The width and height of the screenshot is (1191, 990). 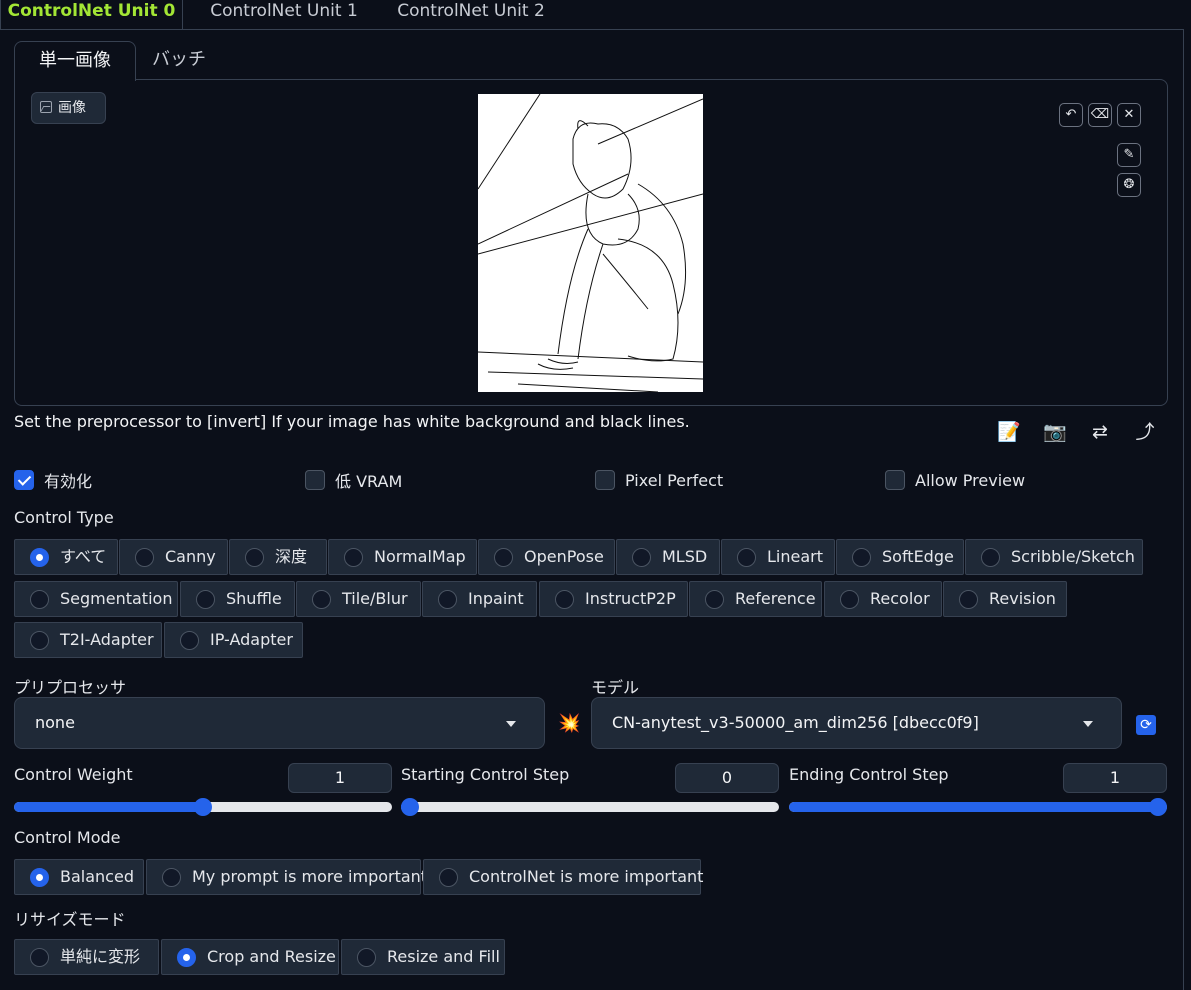 What do you see at coordinates (1009, 432) in the screenshot?
I see `notes-icon: 📝` at bounding box center [1009, 432].